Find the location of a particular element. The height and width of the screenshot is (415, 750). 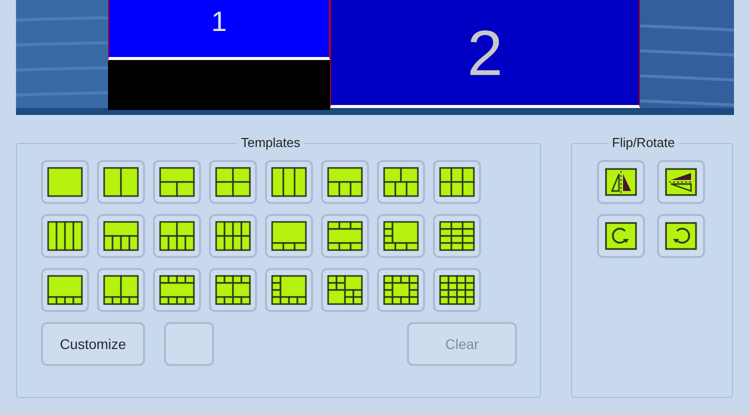

monitor-number: 1 is located at coordinates (219, 22).